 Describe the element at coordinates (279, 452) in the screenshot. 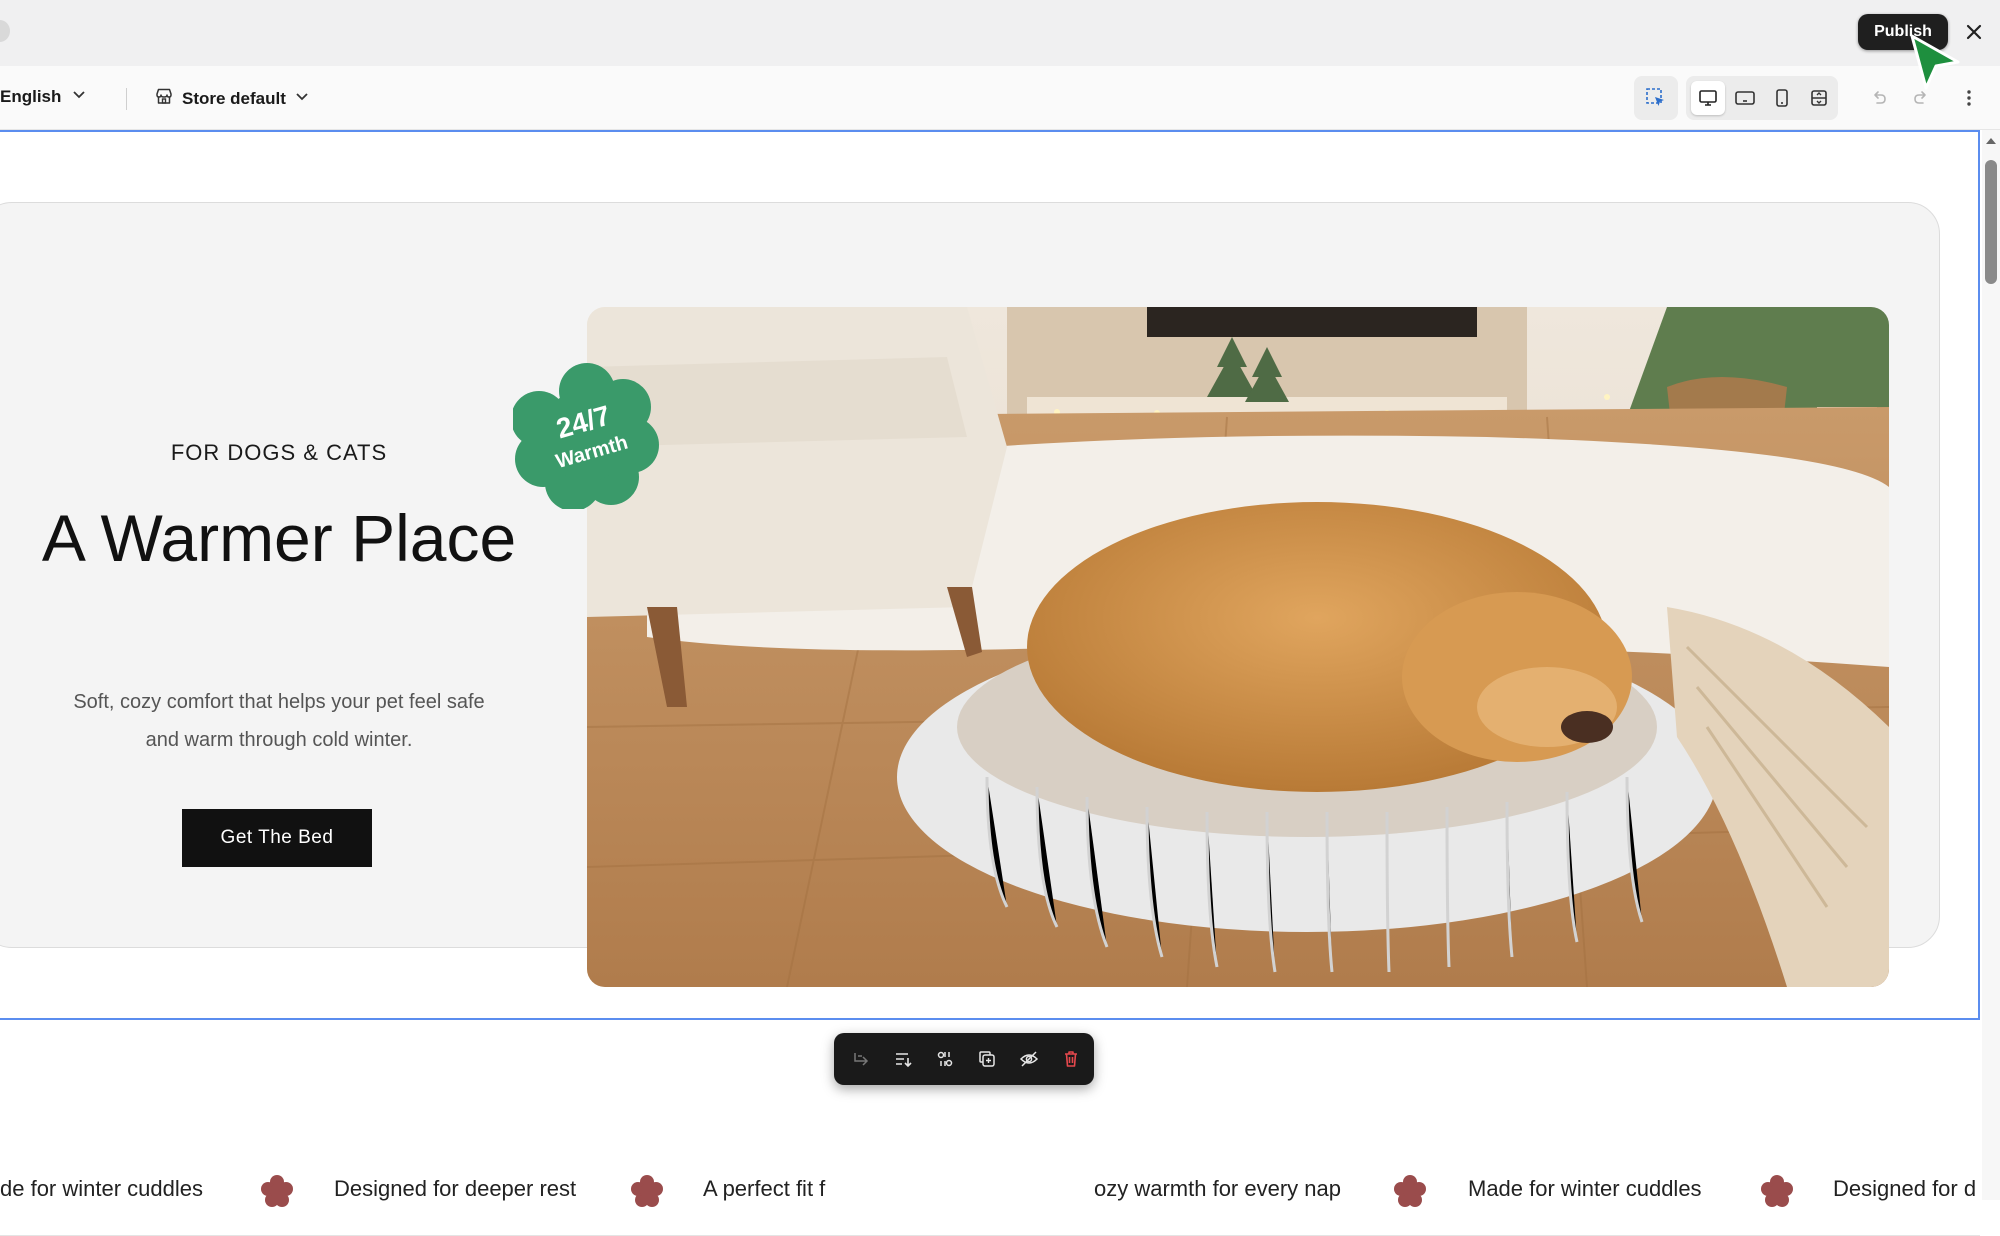

I see `hero-eyebrow: FOR DOGS & CATS` at that location.